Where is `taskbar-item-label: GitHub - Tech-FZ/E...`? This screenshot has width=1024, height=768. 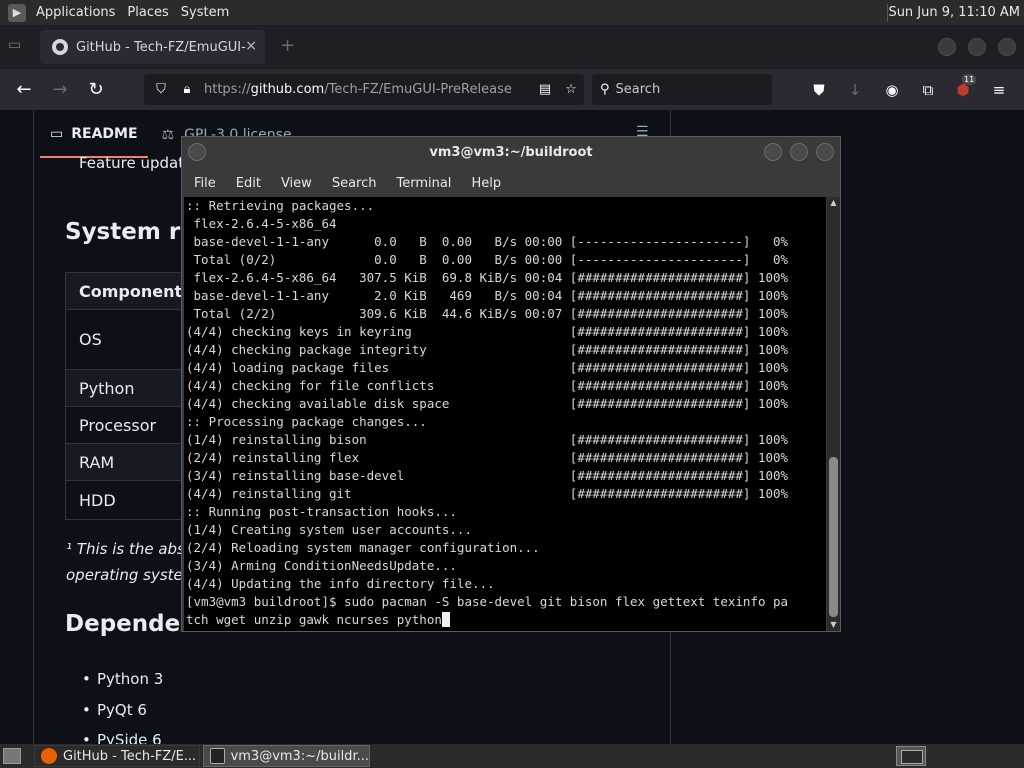
taskbar-item-label: GitHub - Tech-FZ/E... is located at coordinates (130, 756).